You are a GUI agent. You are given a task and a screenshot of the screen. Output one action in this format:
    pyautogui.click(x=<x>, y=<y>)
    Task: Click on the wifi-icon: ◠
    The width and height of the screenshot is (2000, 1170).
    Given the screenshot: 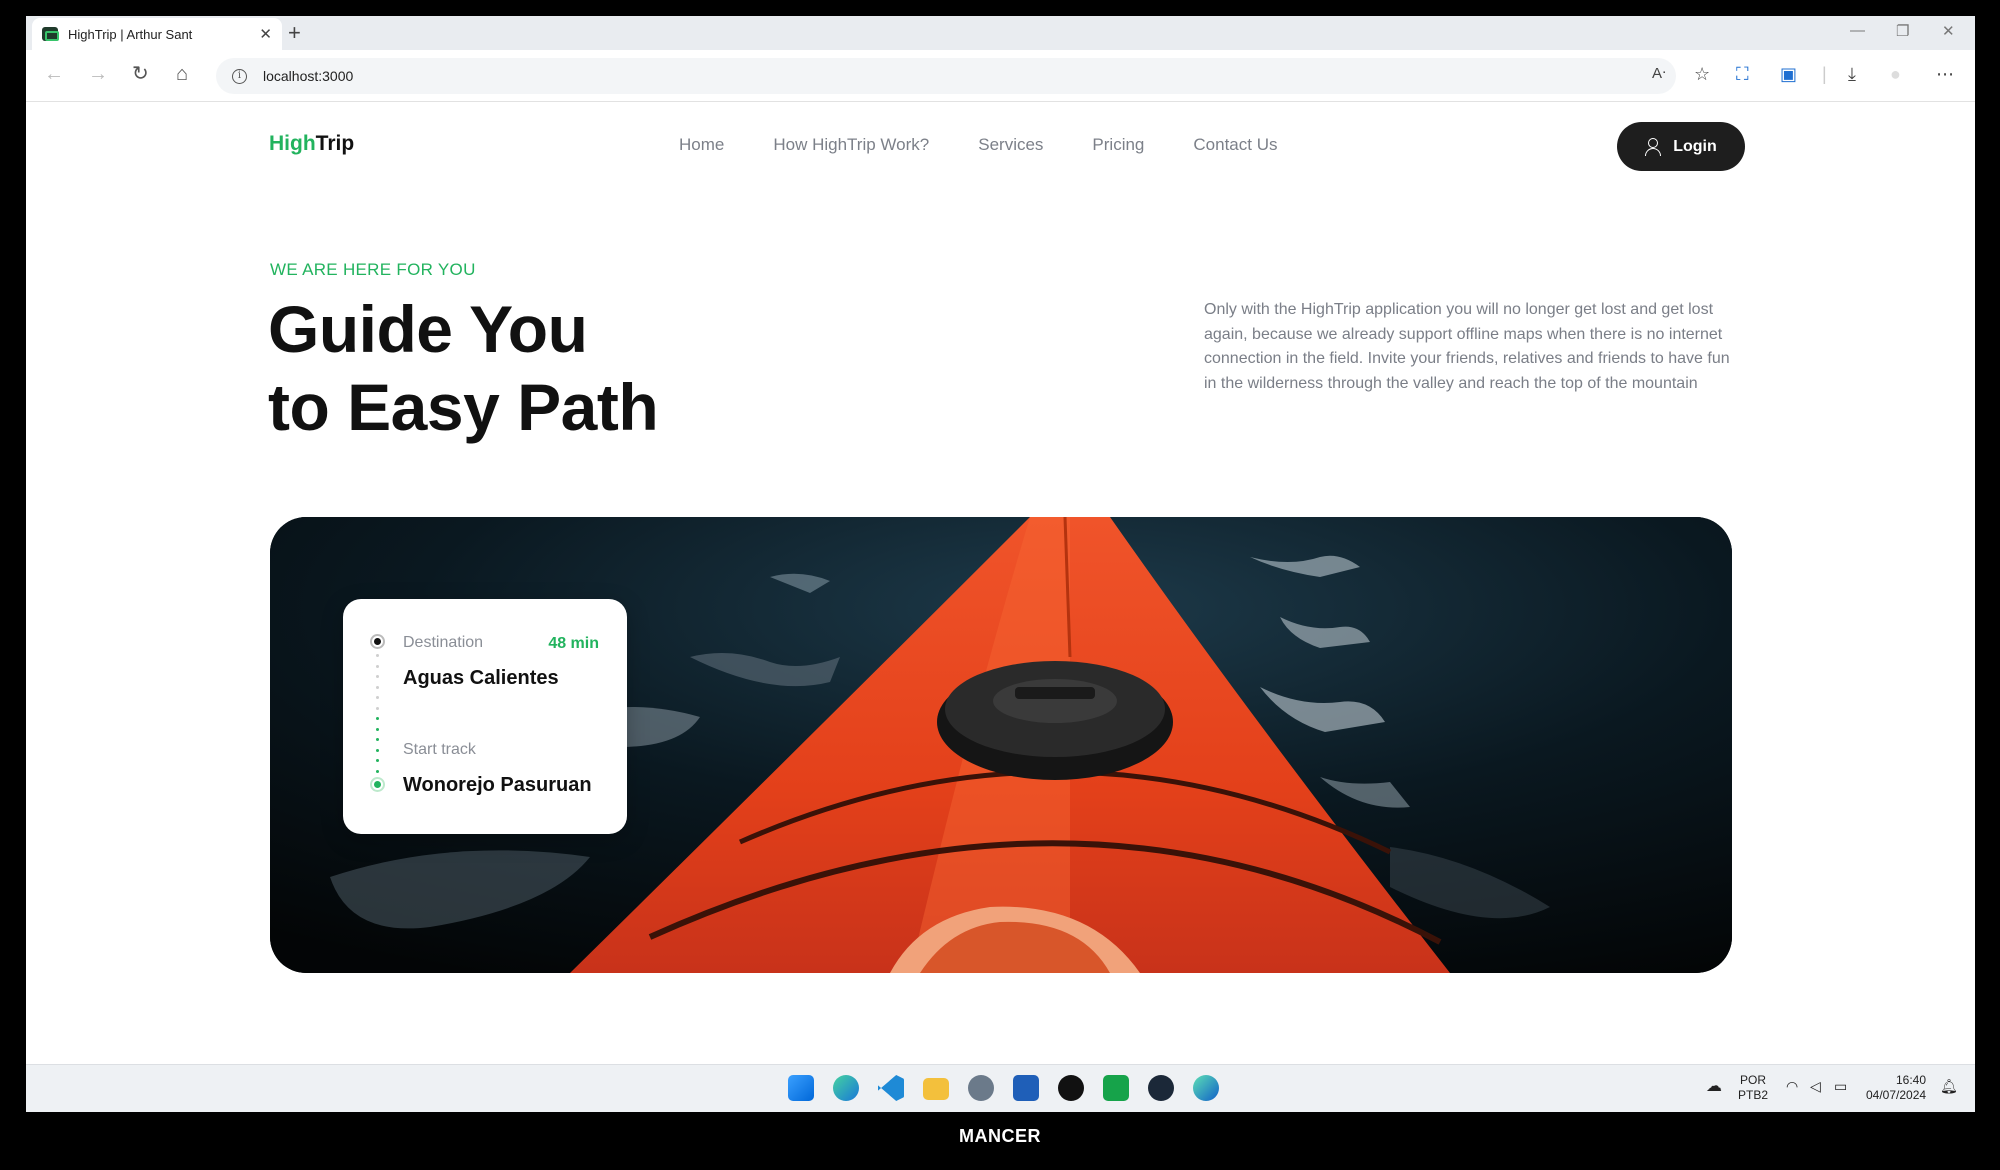 What is the action you would take?
    pyautogui.click(x=1792, y=1086)
    